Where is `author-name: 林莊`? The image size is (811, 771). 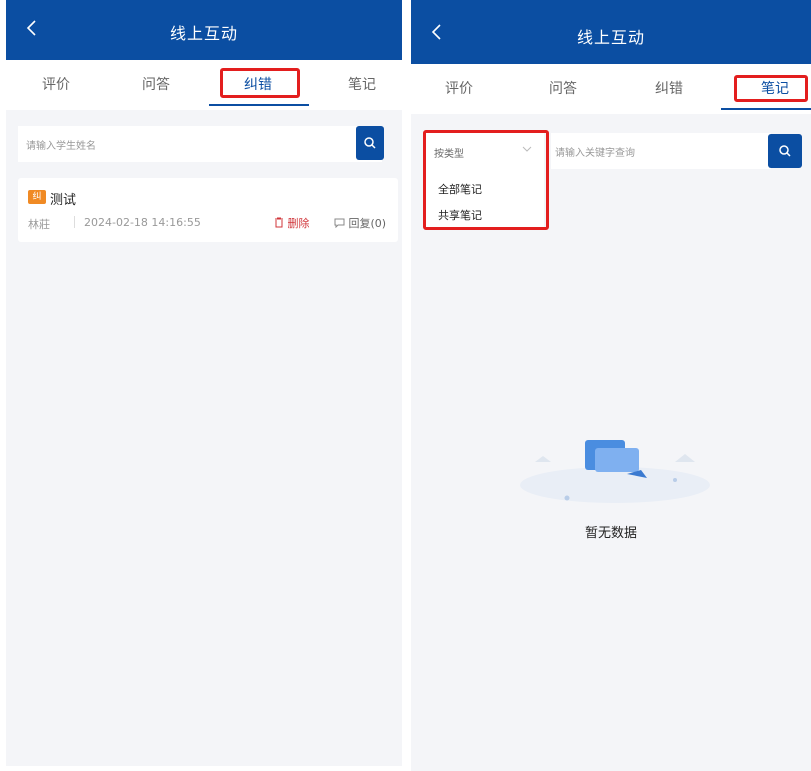 author-name: 林莊 is located at coordinates (39, 224).